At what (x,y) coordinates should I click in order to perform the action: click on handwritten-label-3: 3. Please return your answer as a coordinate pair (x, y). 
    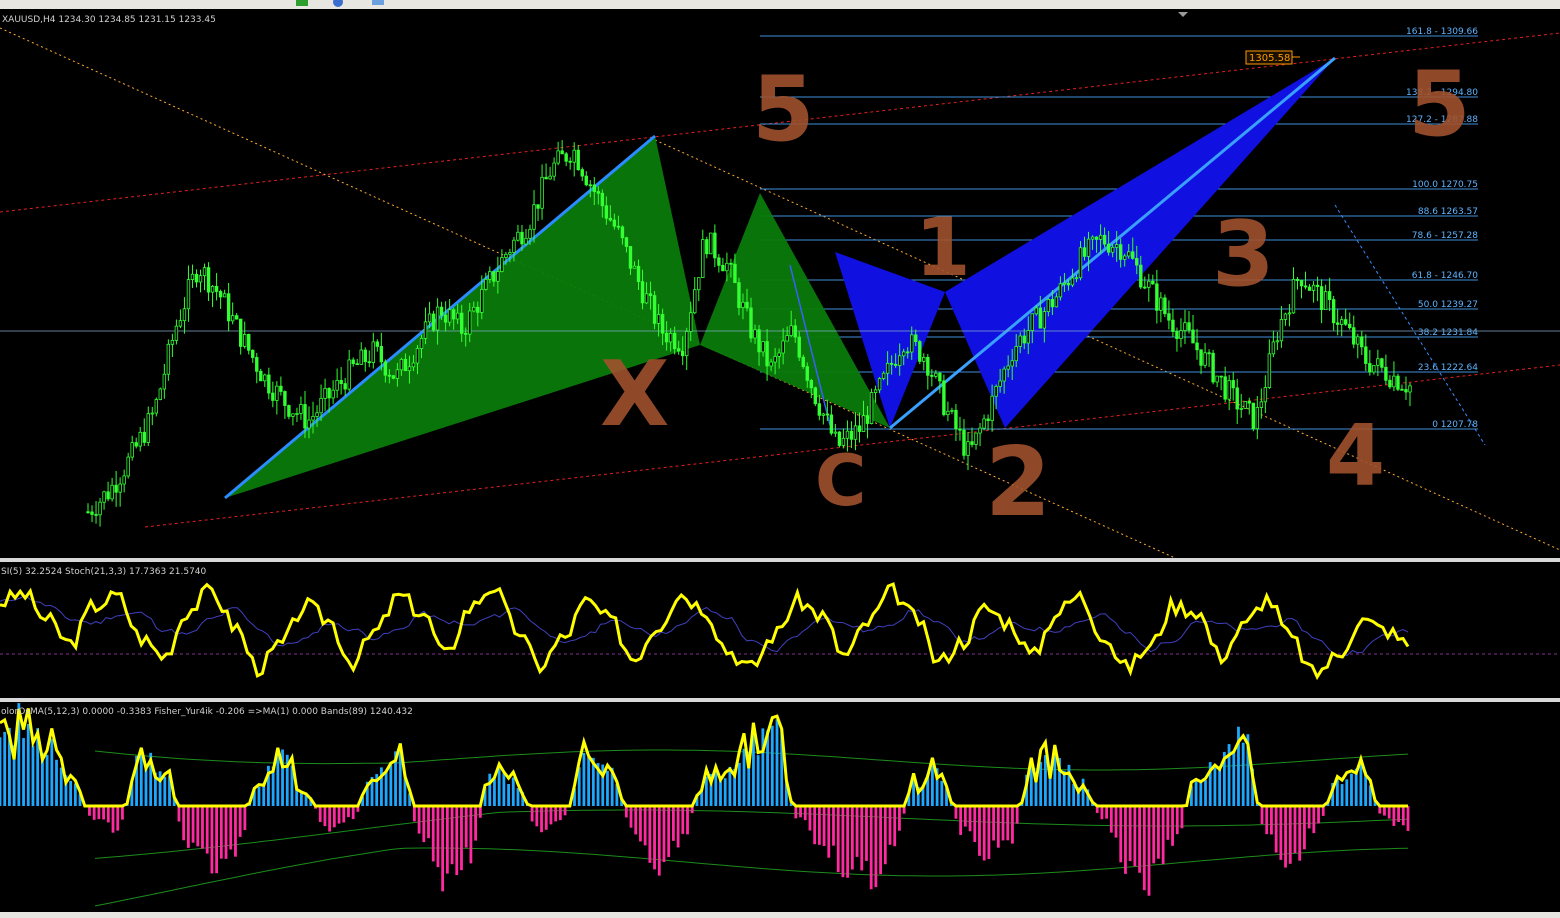
    Looking at the image, I should click on (1243, 254).